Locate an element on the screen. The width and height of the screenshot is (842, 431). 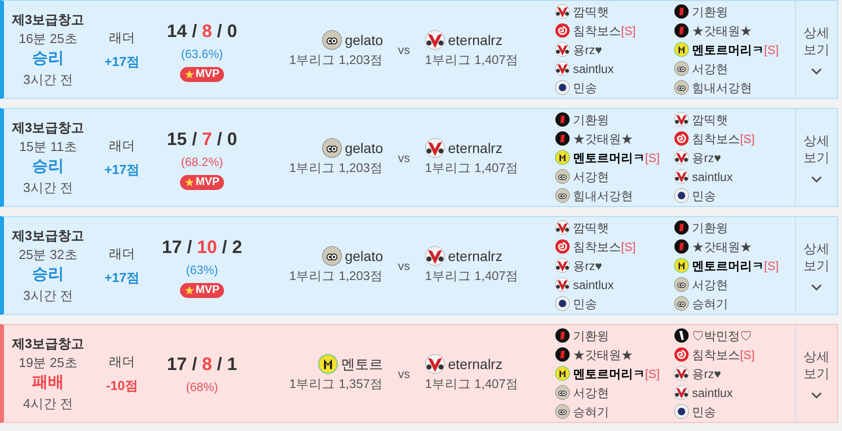
duration: 25분 32초 is located at coordinates (48, 255).